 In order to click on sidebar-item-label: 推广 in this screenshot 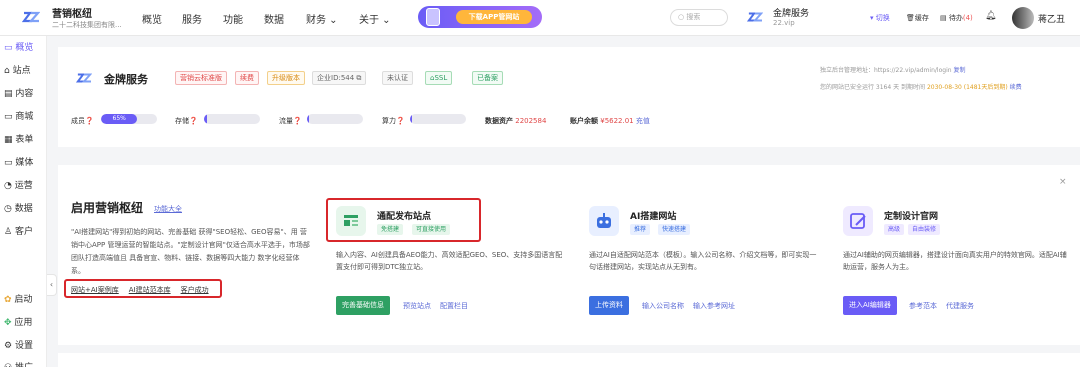, I will do `click(24, 365)`.